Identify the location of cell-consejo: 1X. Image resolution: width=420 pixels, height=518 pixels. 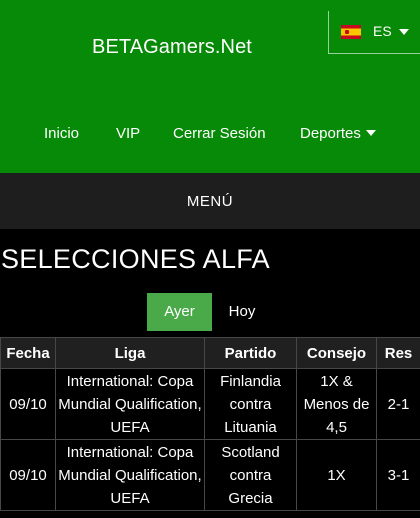
(336, 475).